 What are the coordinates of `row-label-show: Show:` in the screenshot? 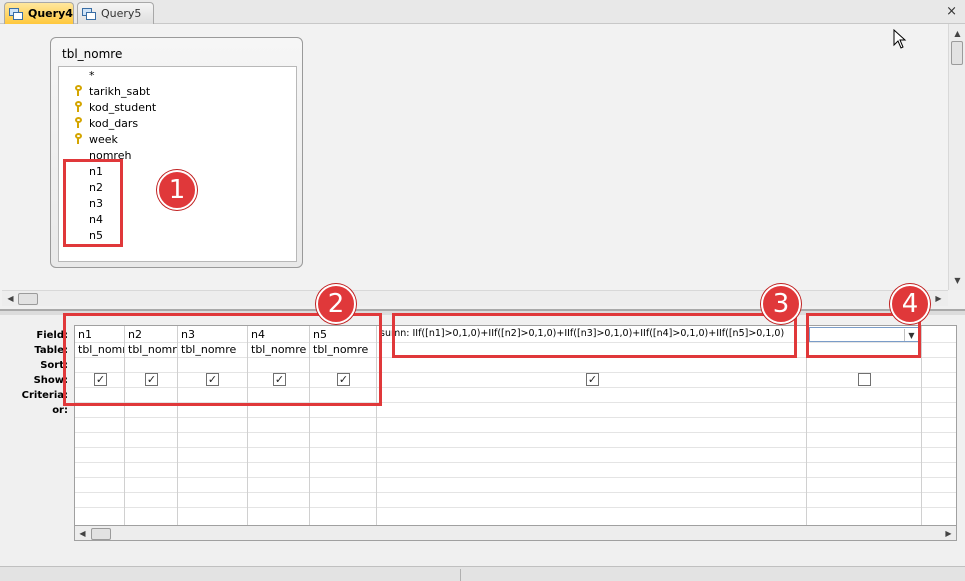 It's located at (50, 380).